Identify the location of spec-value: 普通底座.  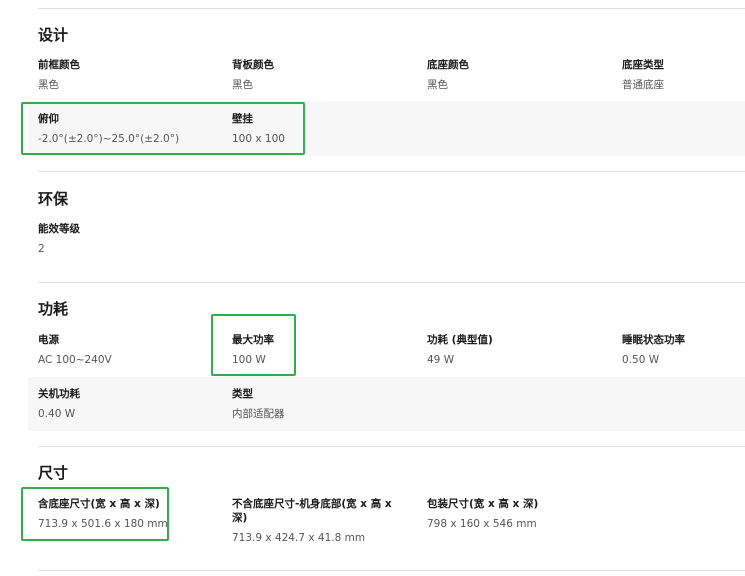
(643, 85).